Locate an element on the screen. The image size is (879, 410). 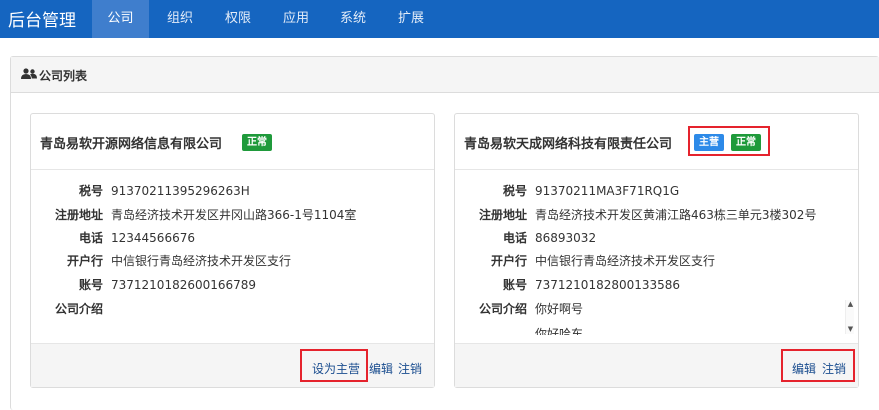
edit-button: 编辑 is located at coordinates (381, 368).